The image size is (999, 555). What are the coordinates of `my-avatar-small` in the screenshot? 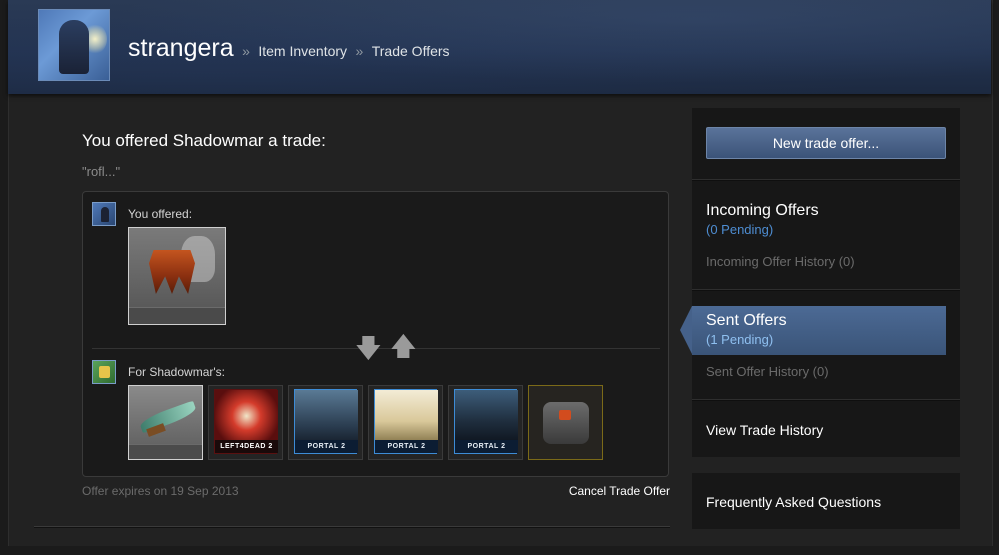 It's located at (104, 214).